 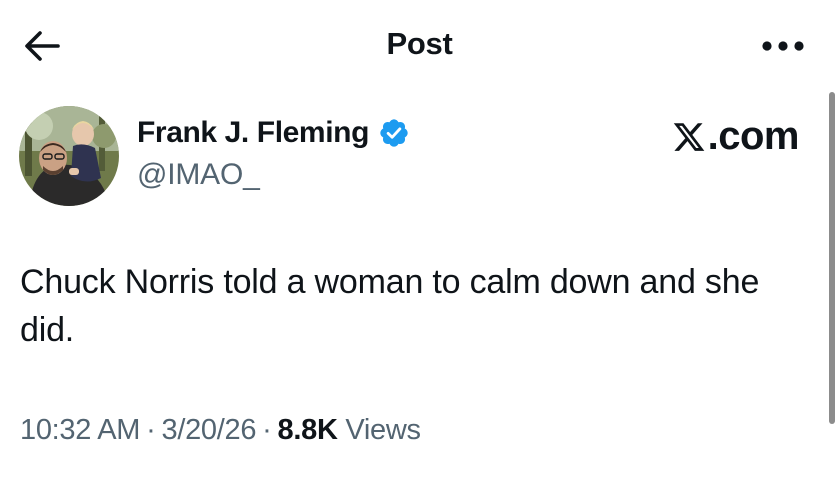 What do you see at coordinates (209, 430) in the screenshot?
I see `post-date: 3/20/26` at bounding box center [209, 430].